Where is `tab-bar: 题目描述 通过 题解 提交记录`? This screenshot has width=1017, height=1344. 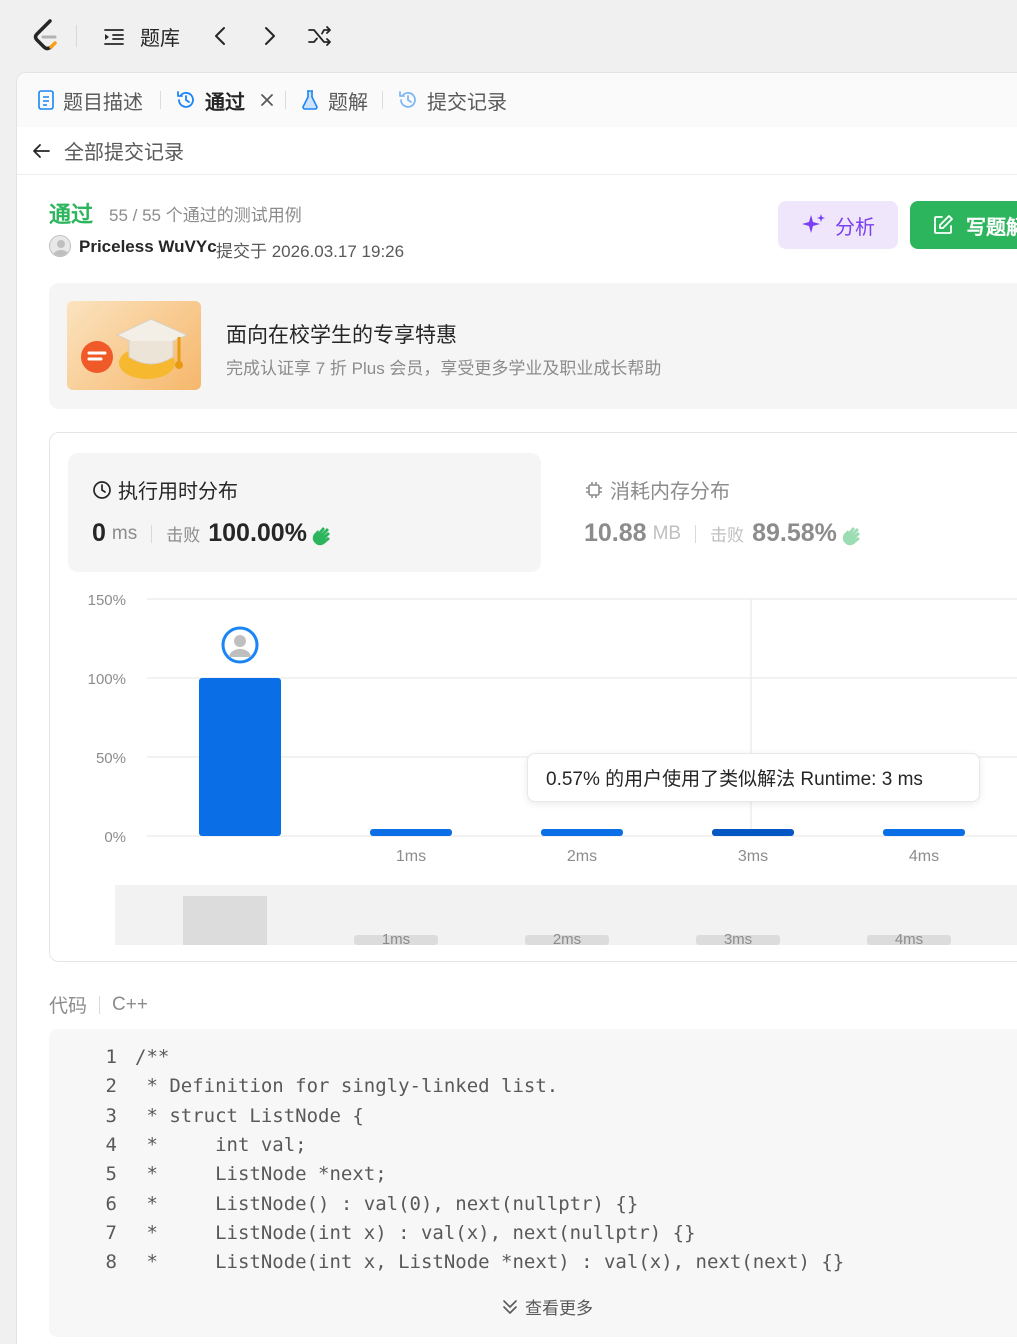 tab-bar: 题目描述 通过 题解 提交记录 is located at coordinates (517, 100).